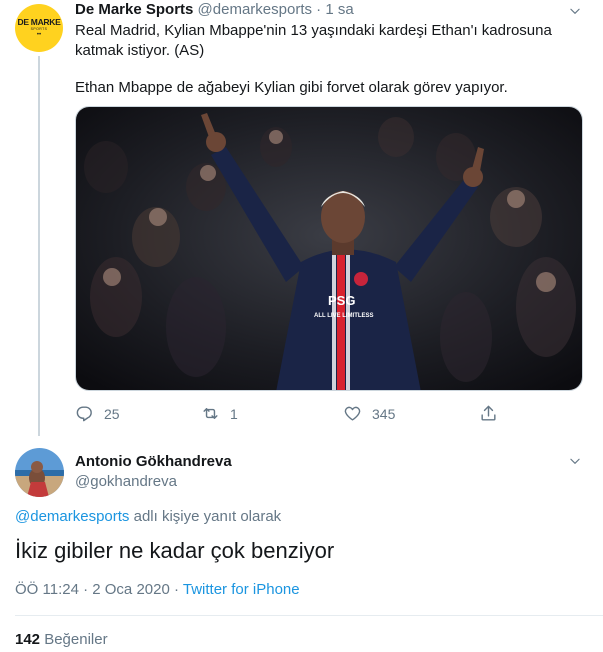  Describe the element at coordinates (219, 413) in the screenshot. I see `retweet-button: 1` at that location.